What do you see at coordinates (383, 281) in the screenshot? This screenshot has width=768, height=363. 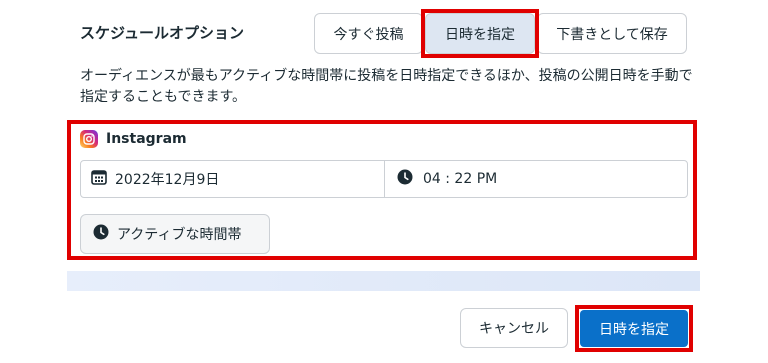 I see `info-banner` at bounding box center [383, 281].